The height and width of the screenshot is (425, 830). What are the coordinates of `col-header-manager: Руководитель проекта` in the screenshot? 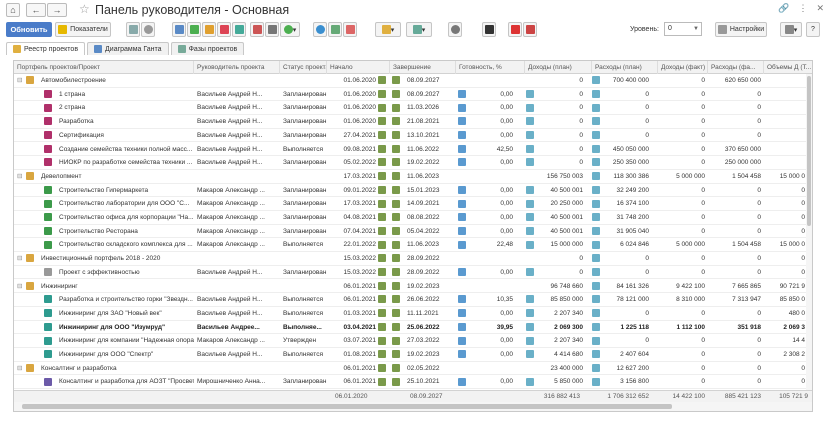 It's located at (237, 67).